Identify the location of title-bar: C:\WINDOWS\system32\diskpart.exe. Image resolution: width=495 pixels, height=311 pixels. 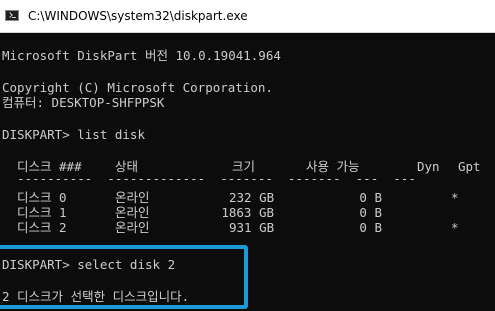
(247, 16).